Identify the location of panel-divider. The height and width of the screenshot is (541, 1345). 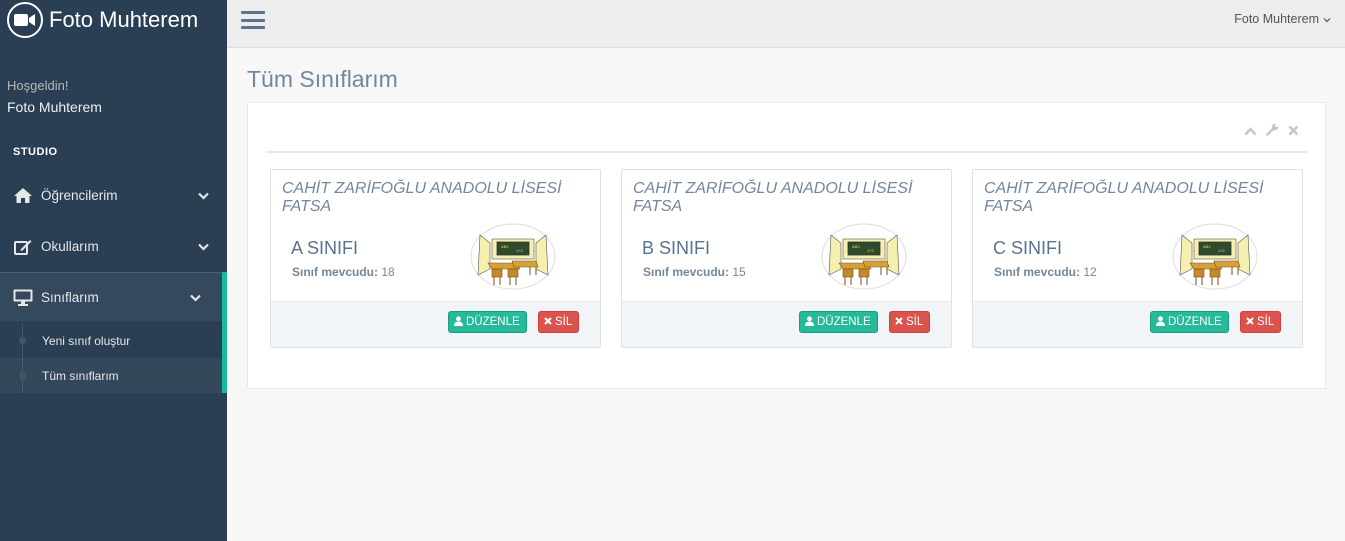
(786, 152).